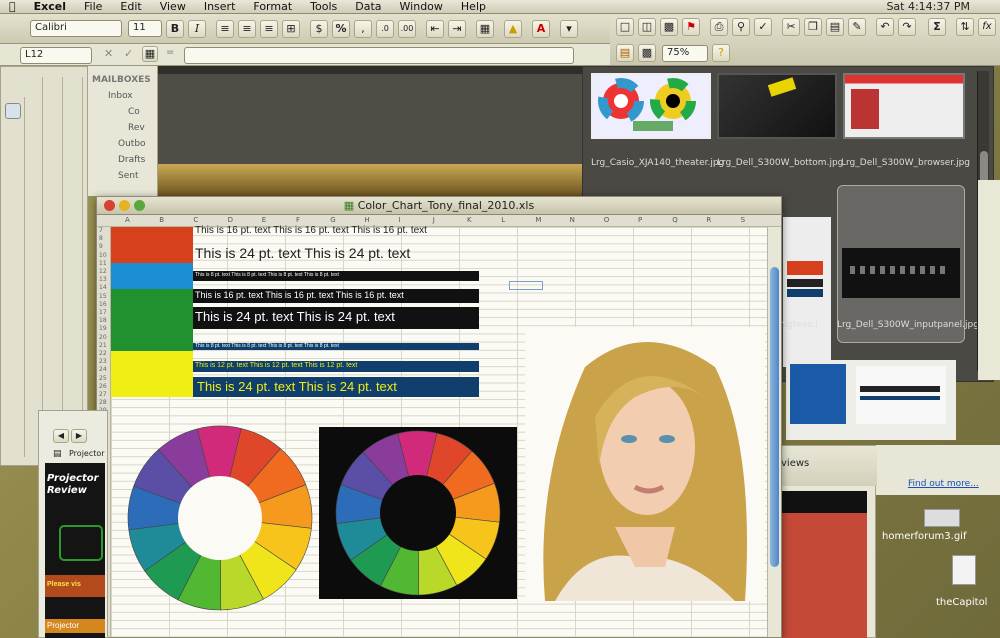 This screenshot has width=1000, height=638. What do you see at coordinates (122, 128) in the screenshot?
I see `mailbox-sub-2: Rev` at bounding box center [122, 128].